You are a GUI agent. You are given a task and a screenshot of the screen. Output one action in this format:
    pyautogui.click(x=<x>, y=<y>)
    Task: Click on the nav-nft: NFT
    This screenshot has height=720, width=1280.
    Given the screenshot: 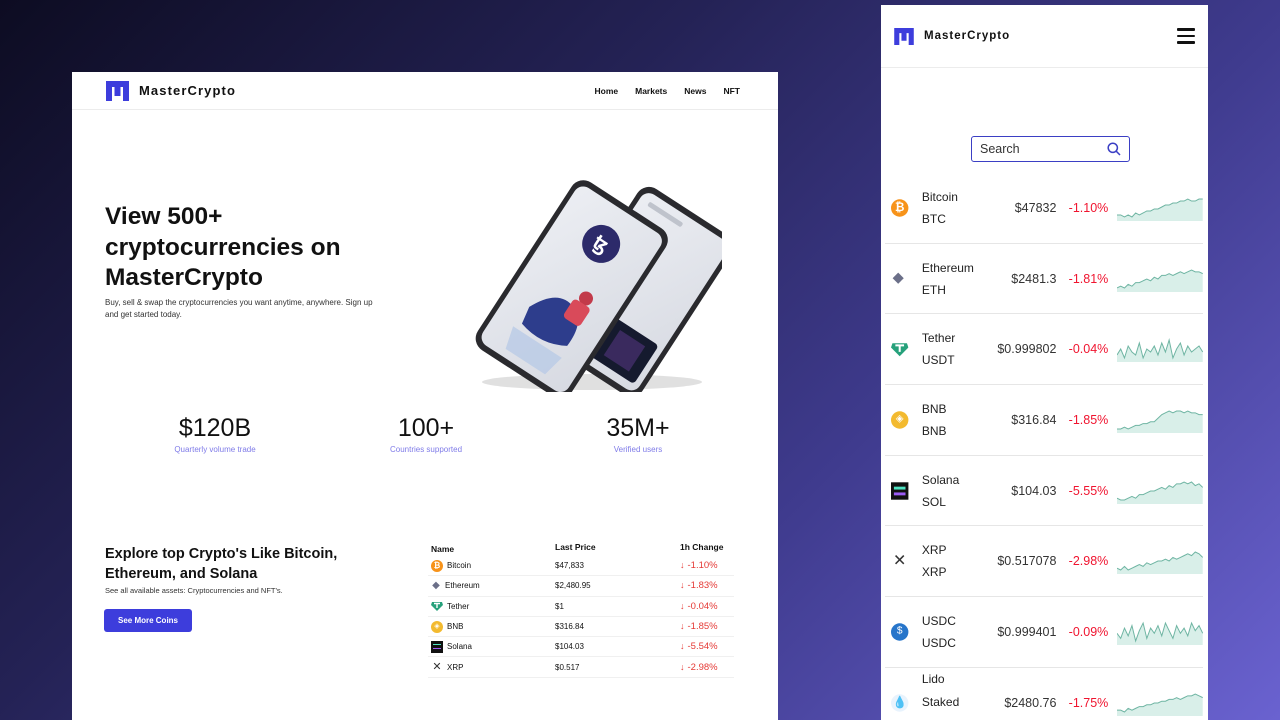 What is the action you would take?
    pyautogui.click(x=731, y=91)
    